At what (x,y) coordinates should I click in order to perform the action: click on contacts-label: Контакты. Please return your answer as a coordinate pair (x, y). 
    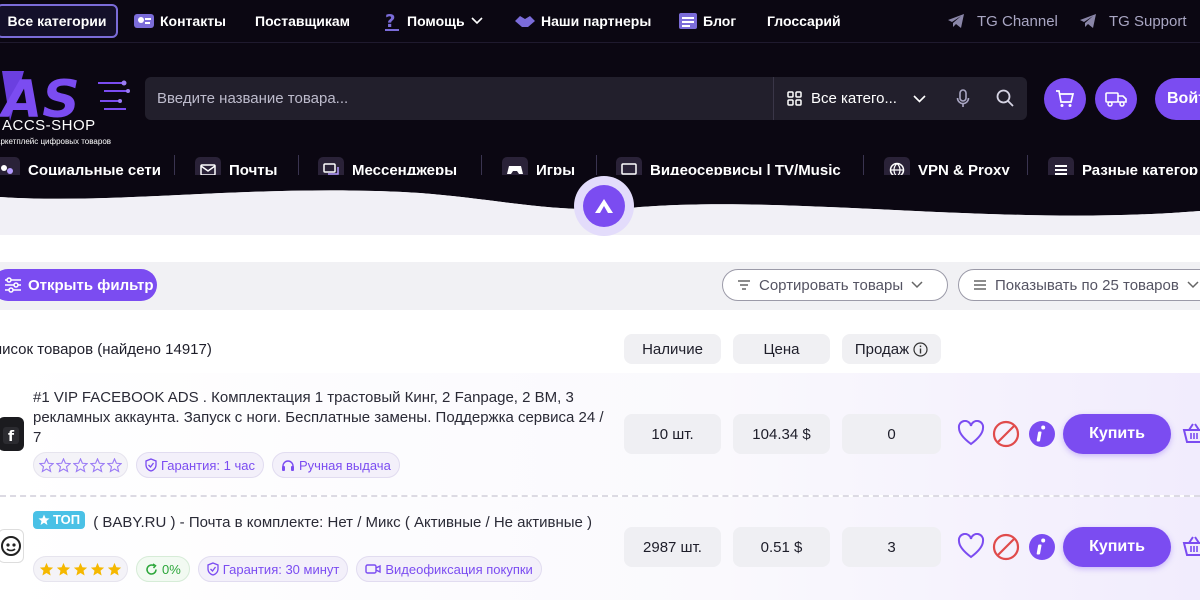
    Looking at the image, I should click on (193, 21).